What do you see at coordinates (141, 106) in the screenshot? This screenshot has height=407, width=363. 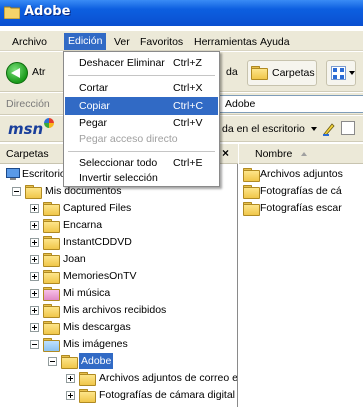 I see `menu-item-copy: Copiar Ctrl+C` at bounding box center [141, 106].